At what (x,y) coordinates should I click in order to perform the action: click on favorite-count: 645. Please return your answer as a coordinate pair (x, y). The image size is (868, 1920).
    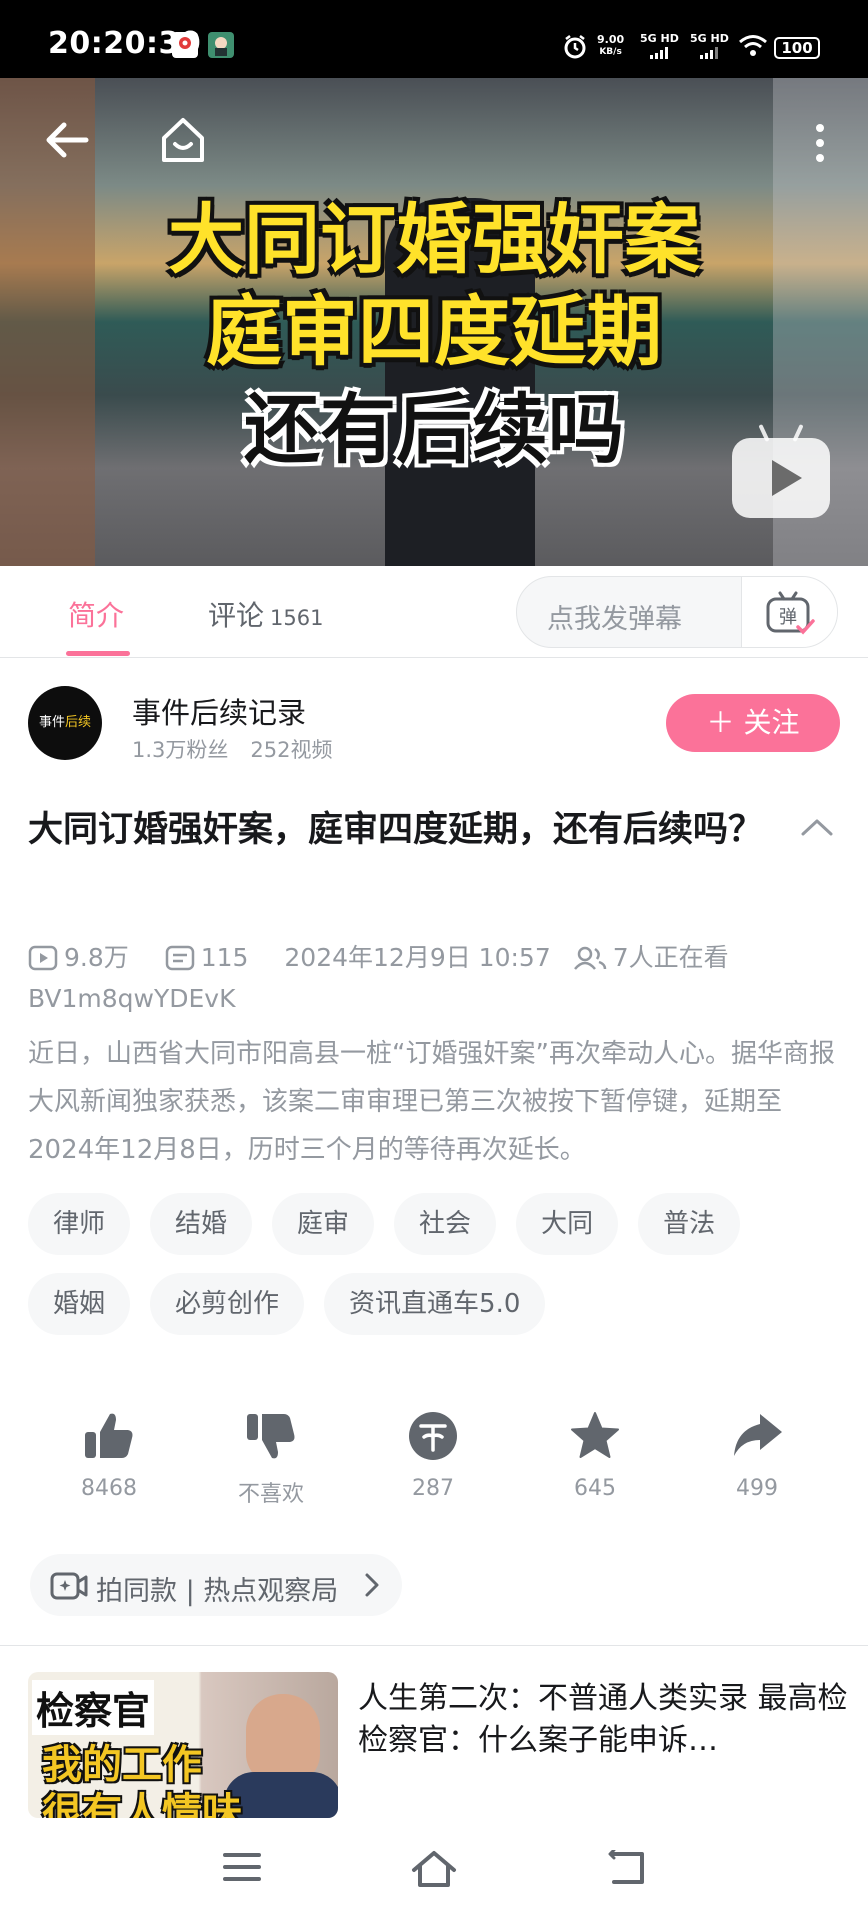
    Looking at the image, I should click on (595, 1488).